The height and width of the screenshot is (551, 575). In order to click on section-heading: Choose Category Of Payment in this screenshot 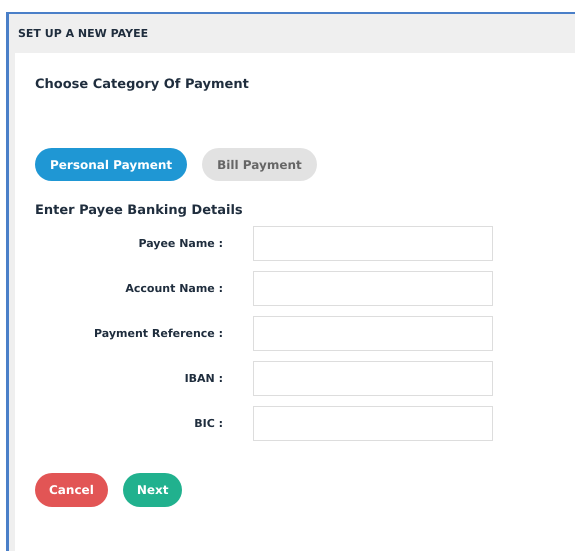, I will do `click(142, 84)`.